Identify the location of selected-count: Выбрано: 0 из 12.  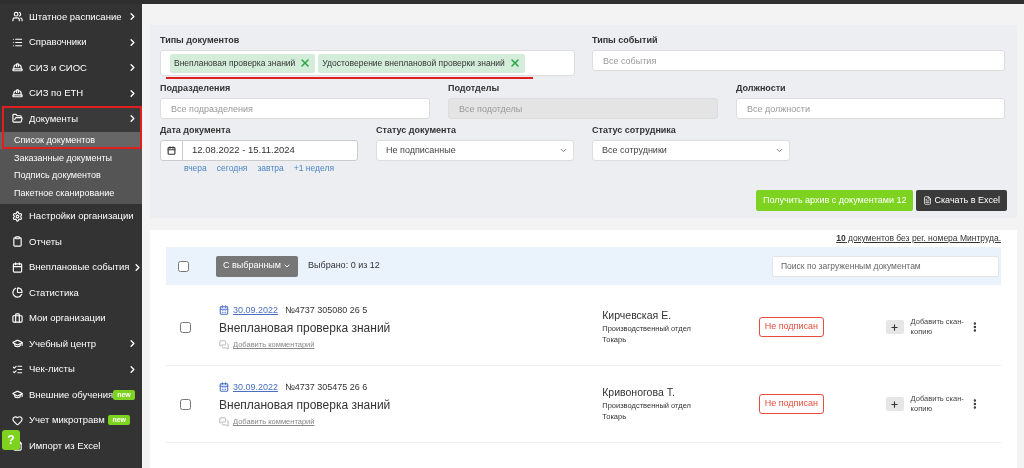
(344, 266).